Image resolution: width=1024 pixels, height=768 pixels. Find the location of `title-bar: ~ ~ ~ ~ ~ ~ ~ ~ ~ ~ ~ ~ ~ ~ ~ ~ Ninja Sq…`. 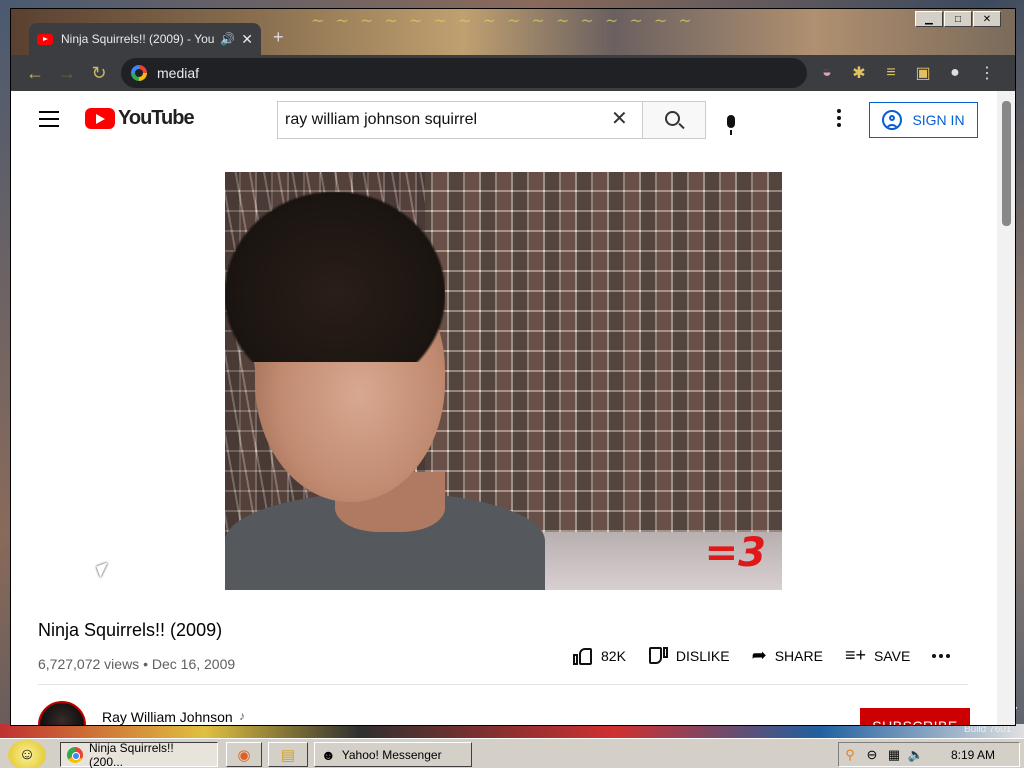

title-bar: ~ ~ ~ ~ ~ ~ ~ ~ ~ ~ ~ ~ ~ ~ ~ ~ Ninja Sq… is located at coordinates (513, 32).